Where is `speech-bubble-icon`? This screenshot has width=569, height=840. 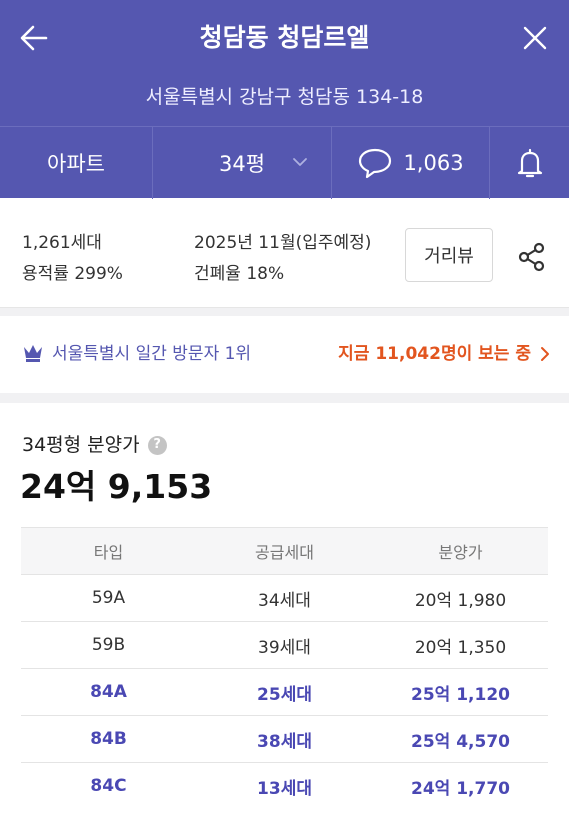
speech-bubble-icon is located at coordinates (375, 163).